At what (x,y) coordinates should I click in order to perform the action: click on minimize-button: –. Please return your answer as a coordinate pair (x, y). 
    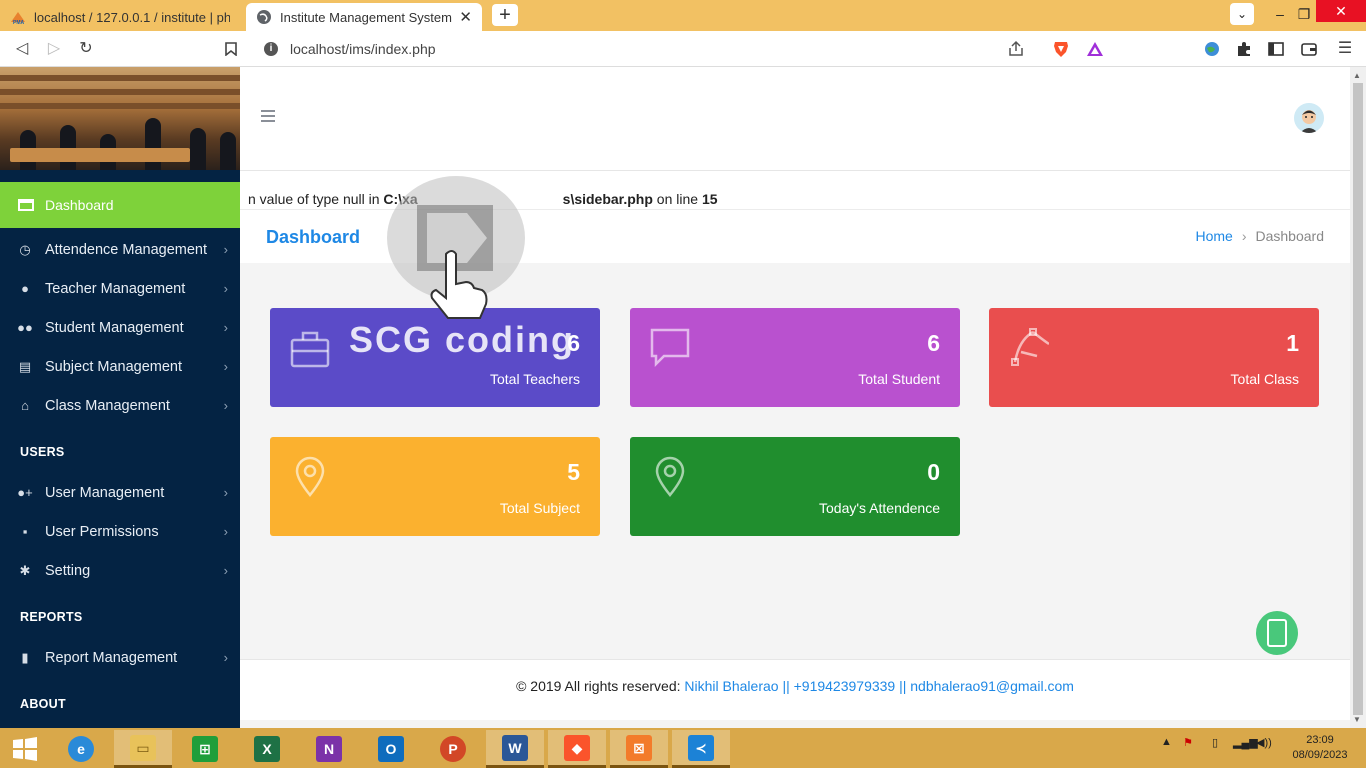
    Looking at the image, I should click on (1280, 14).